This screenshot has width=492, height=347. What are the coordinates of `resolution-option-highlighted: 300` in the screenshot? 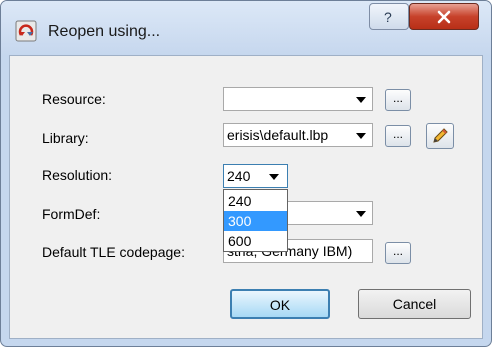 It's located at (255, 221).